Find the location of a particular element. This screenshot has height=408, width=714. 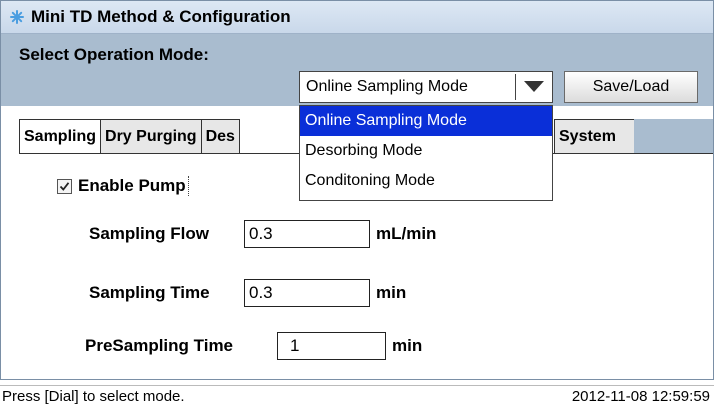

asterisk-icon is located at coordinates (17, 17).